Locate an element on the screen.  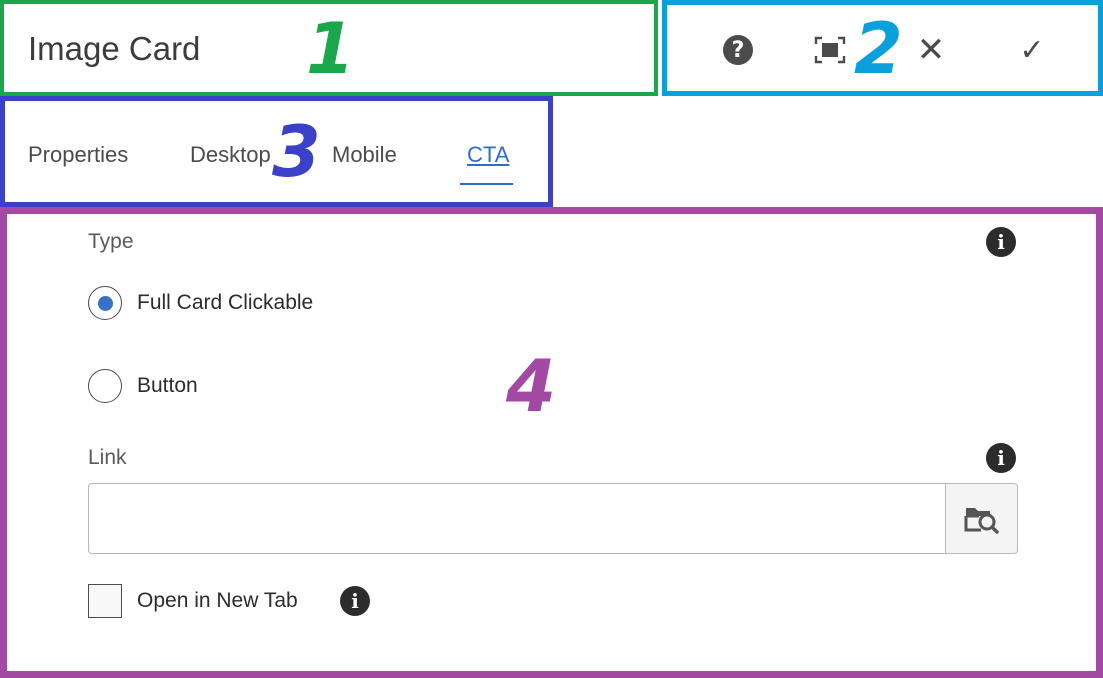
tab-desktop: Desktop is located at coordinates (230, 155).